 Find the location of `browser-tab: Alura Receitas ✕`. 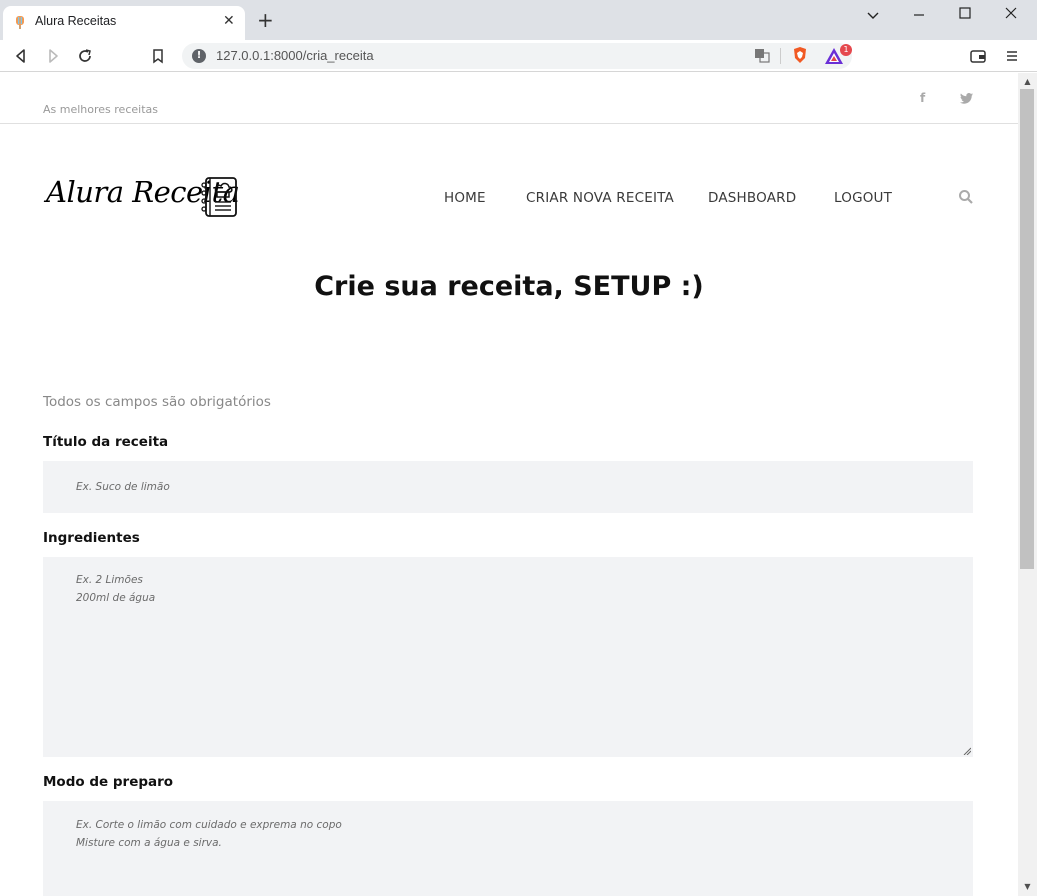

browser-tab: Alura Receitas ✕ is located at coordinates (124, 23).